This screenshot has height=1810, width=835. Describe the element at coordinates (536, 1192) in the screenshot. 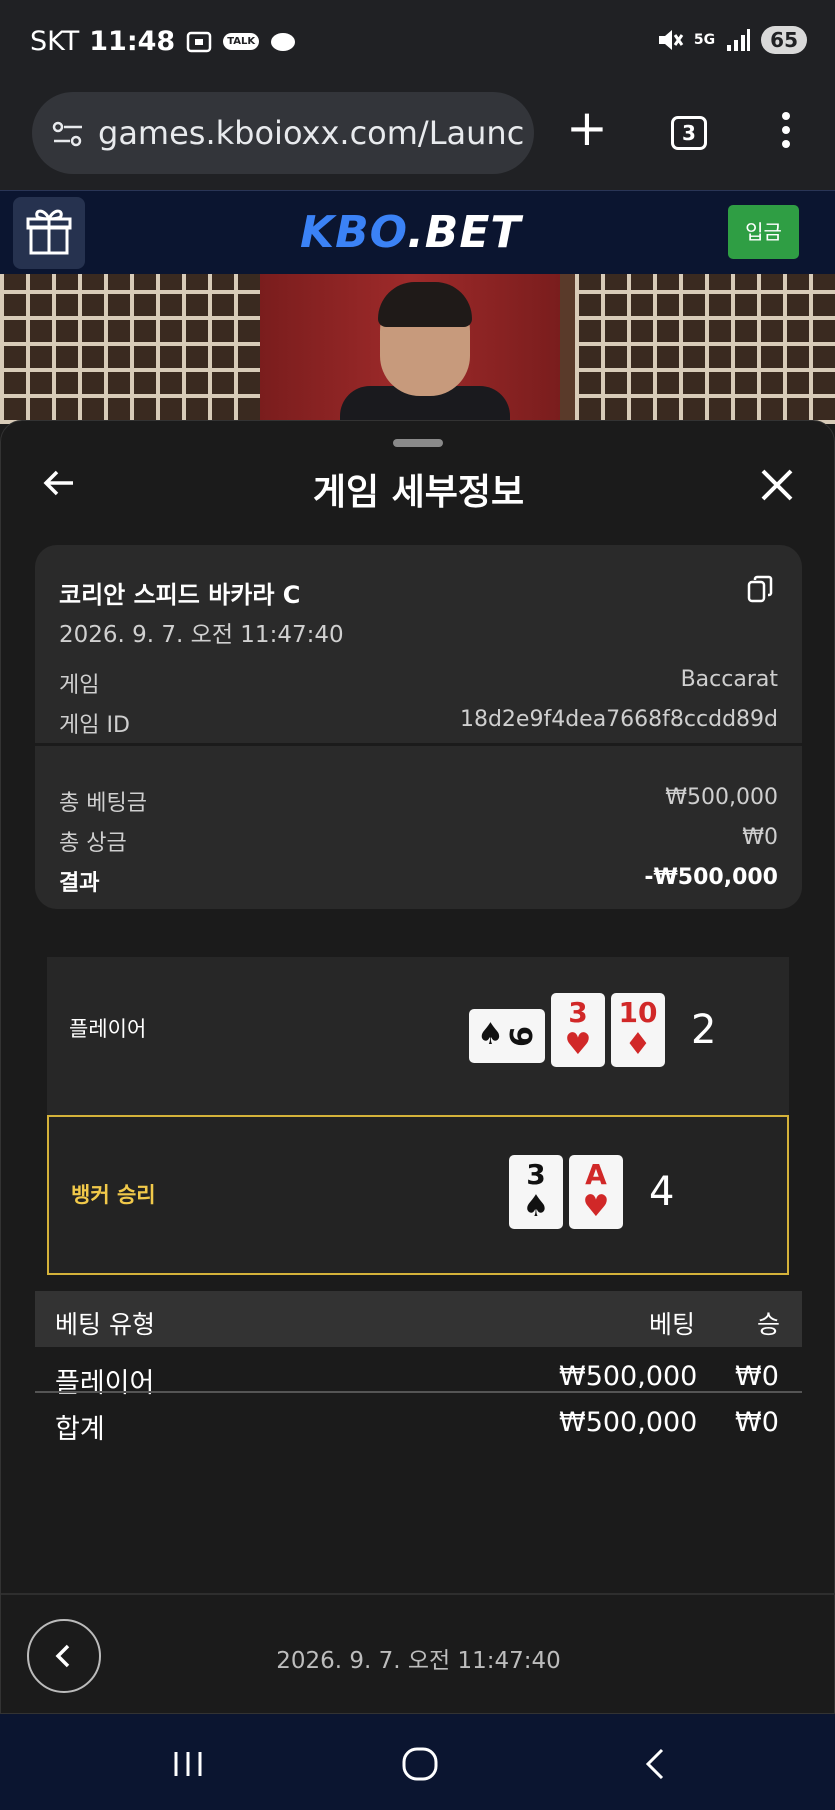

I see `playing-card: 3 ♠` at that location.